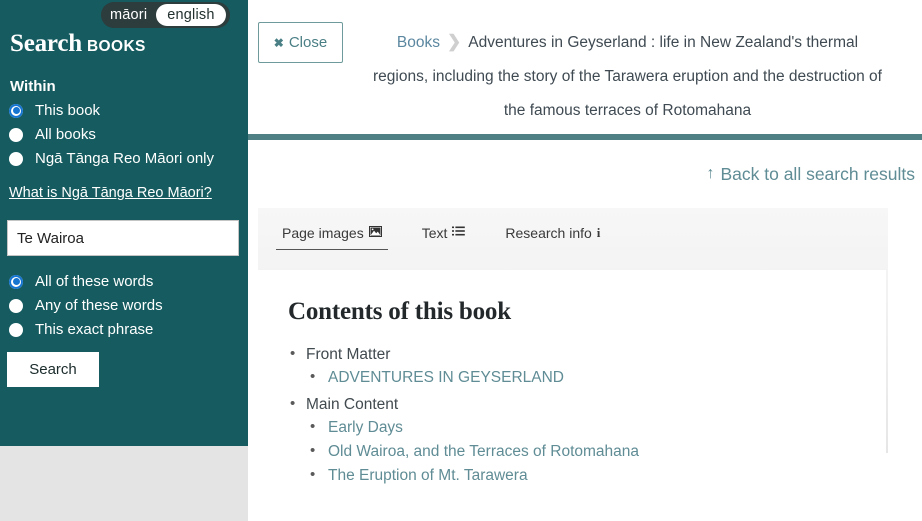 This screenshot has height=521, width=922. I want to click on what-is-nga-tanga-link: What is Ngā Tānga Reo Māori?, so click(124, 184).